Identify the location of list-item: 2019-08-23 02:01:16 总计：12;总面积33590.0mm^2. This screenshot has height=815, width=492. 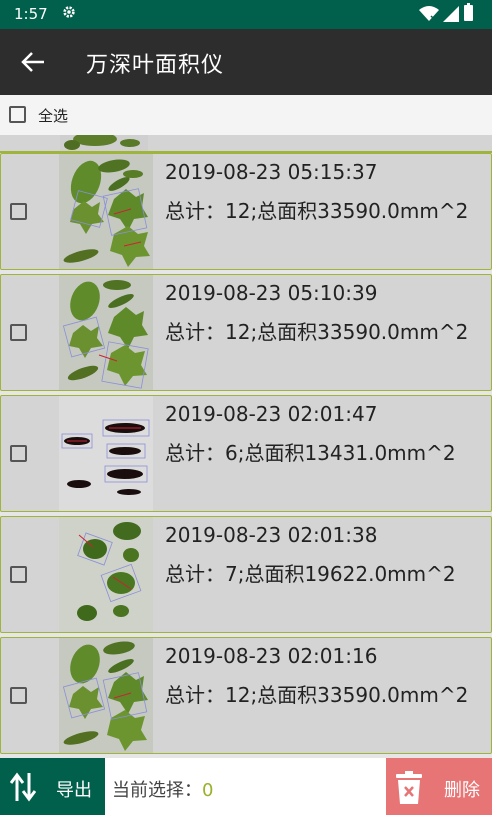
(246, 695).